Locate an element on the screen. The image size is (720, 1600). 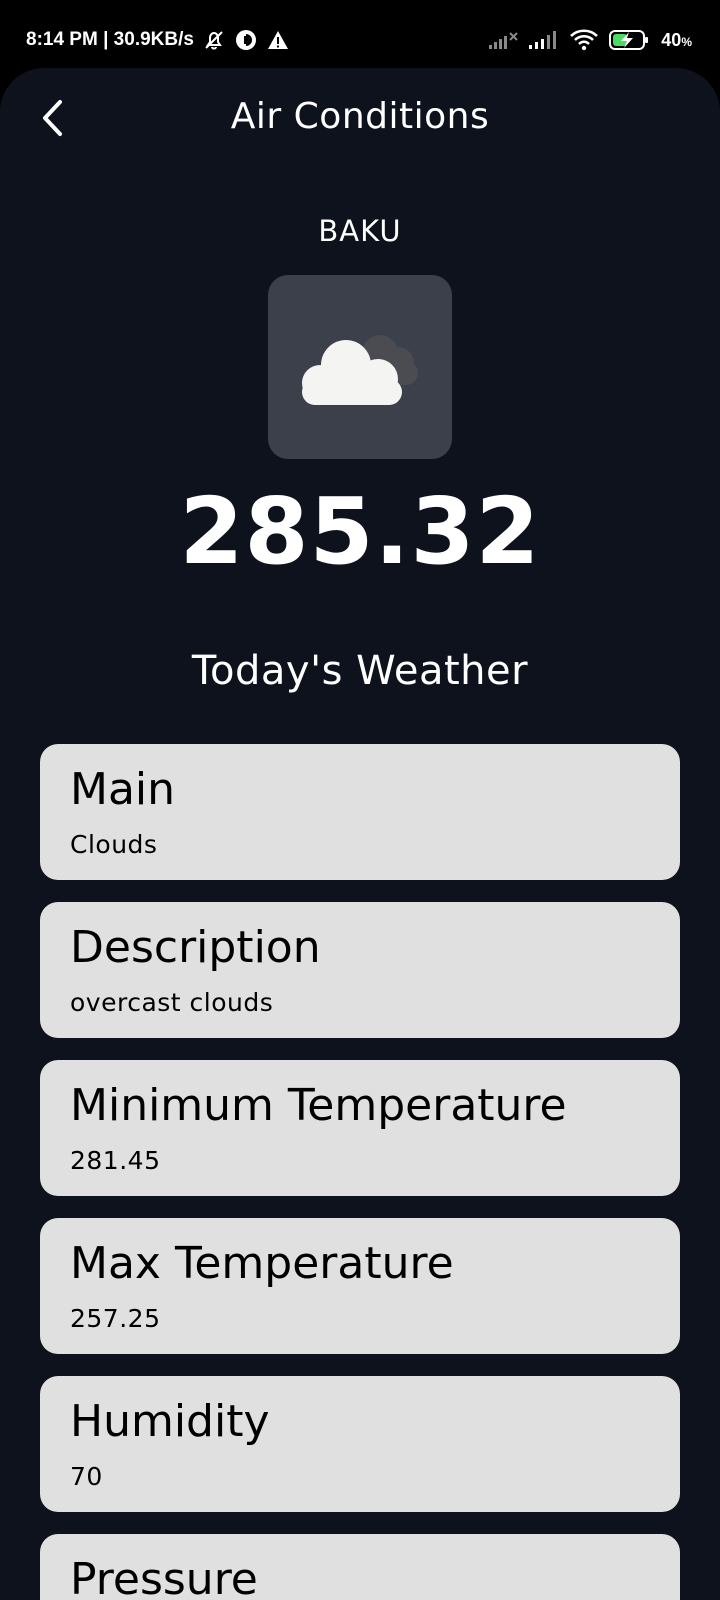
card-value: 257.25 is located at coordinates (115, 1318).